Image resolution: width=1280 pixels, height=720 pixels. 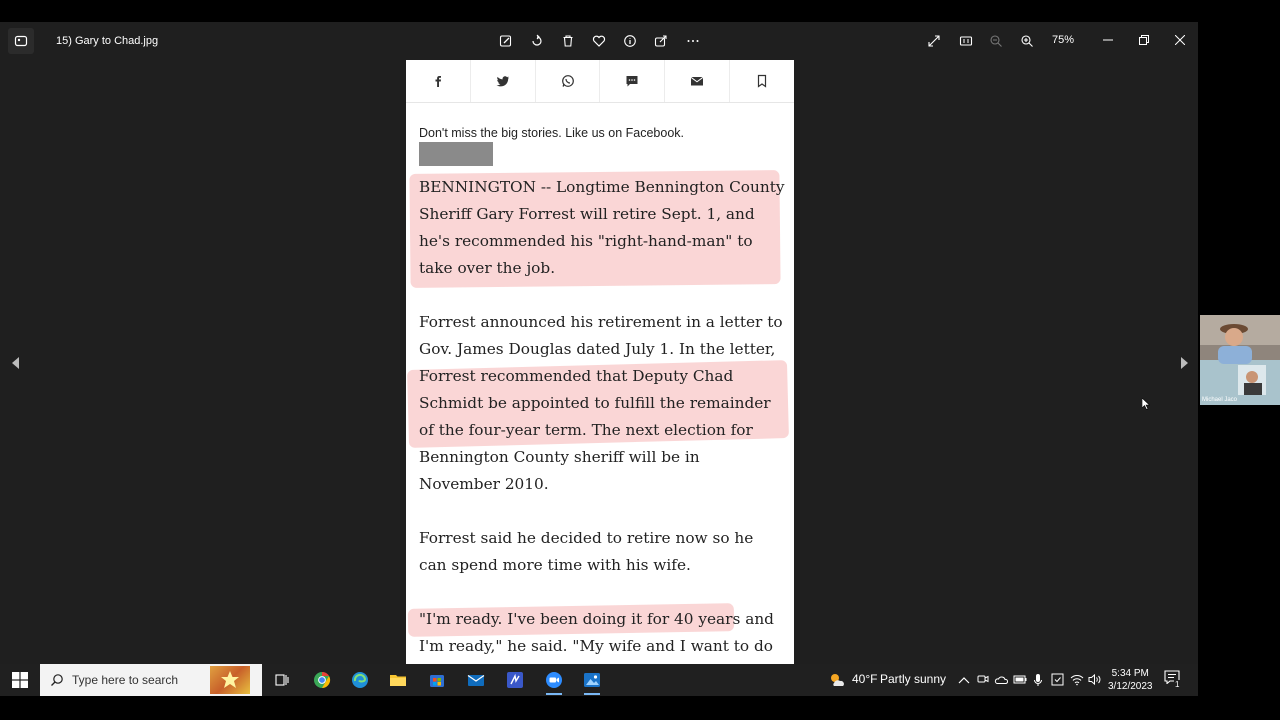 What do you see at coordinates (322, 680) in the screenshot?
I see `chrome-app-icon` at bounding box center [322, 680].